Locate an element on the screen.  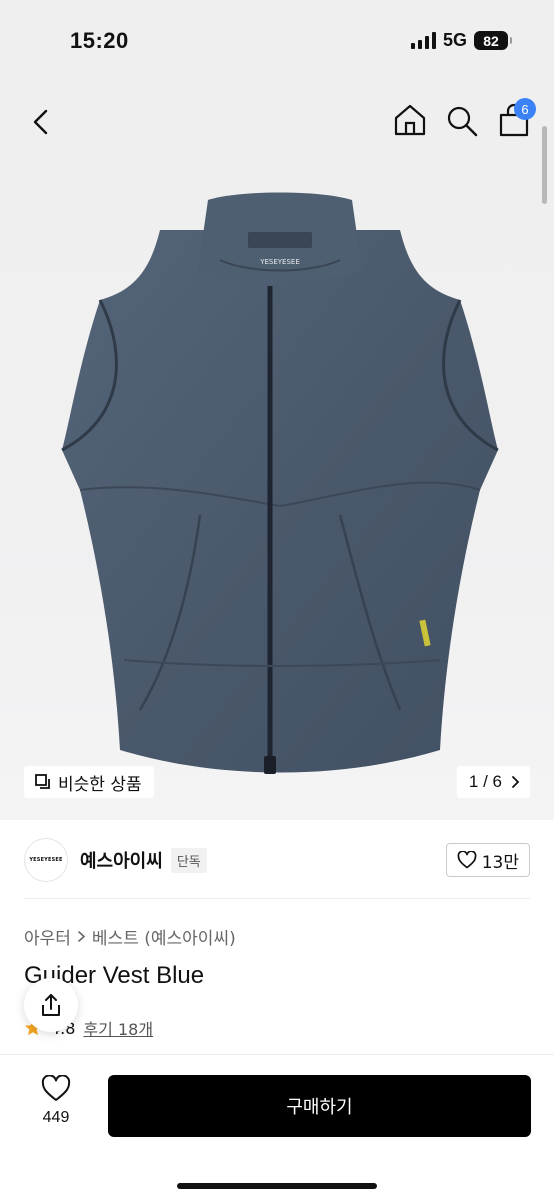
search-button is located at coordinates (462, 120).